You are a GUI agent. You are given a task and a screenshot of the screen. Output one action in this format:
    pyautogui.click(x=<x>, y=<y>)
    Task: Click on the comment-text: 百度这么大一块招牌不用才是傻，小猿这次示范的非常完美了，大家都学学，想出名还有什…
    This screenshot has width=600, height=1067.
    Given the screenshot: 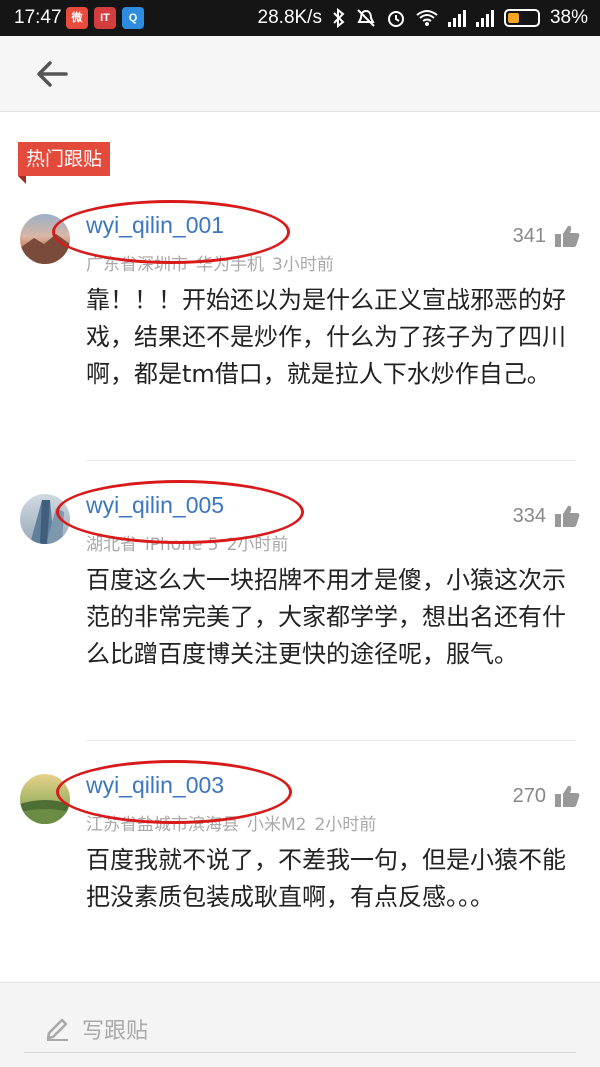 What is the action you would take?
    pyautogui.click(x=326, y=617)
    